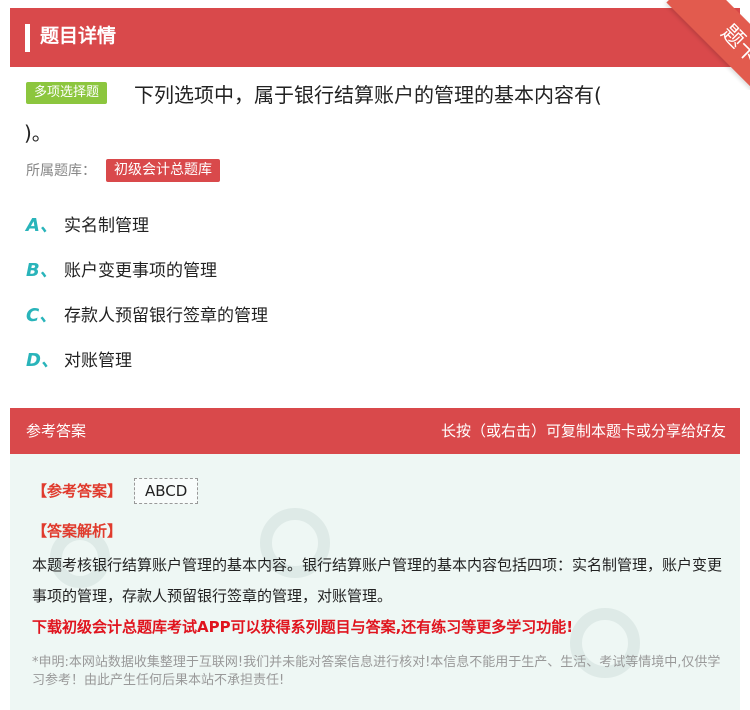  What do you see at coordinates (42, 360) in the screenshot?
I see `option-key: D、` at bounding box center [42, 360].